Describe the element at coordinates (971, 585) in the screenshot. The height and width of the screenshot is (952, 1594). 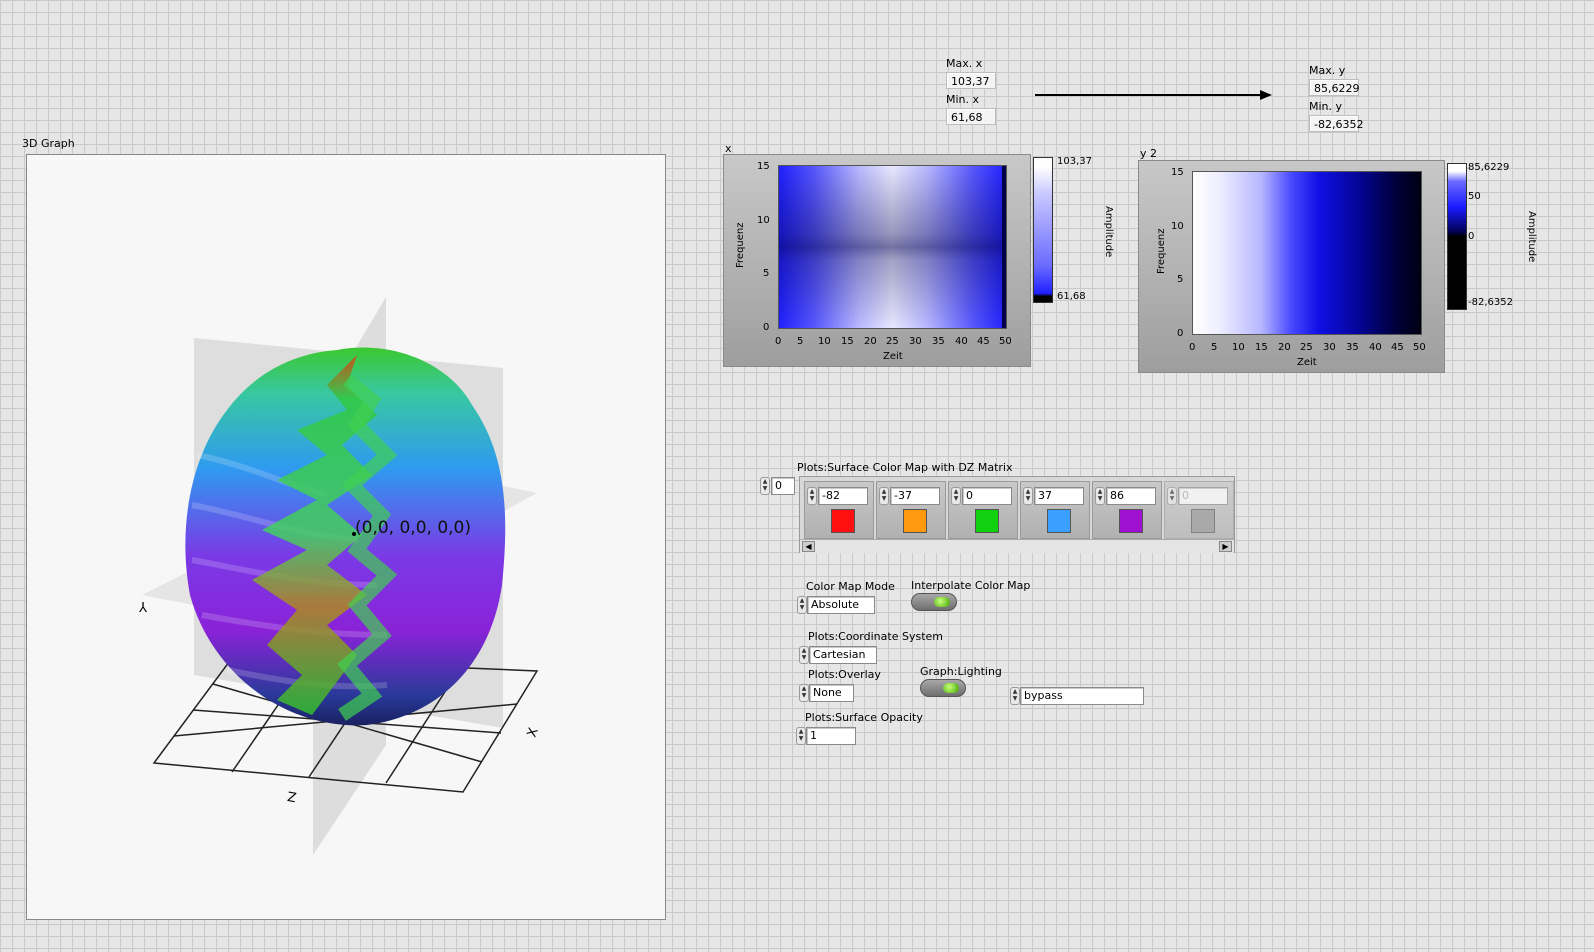
I see `interpolate-label: Interpolate Color Map` at that location.